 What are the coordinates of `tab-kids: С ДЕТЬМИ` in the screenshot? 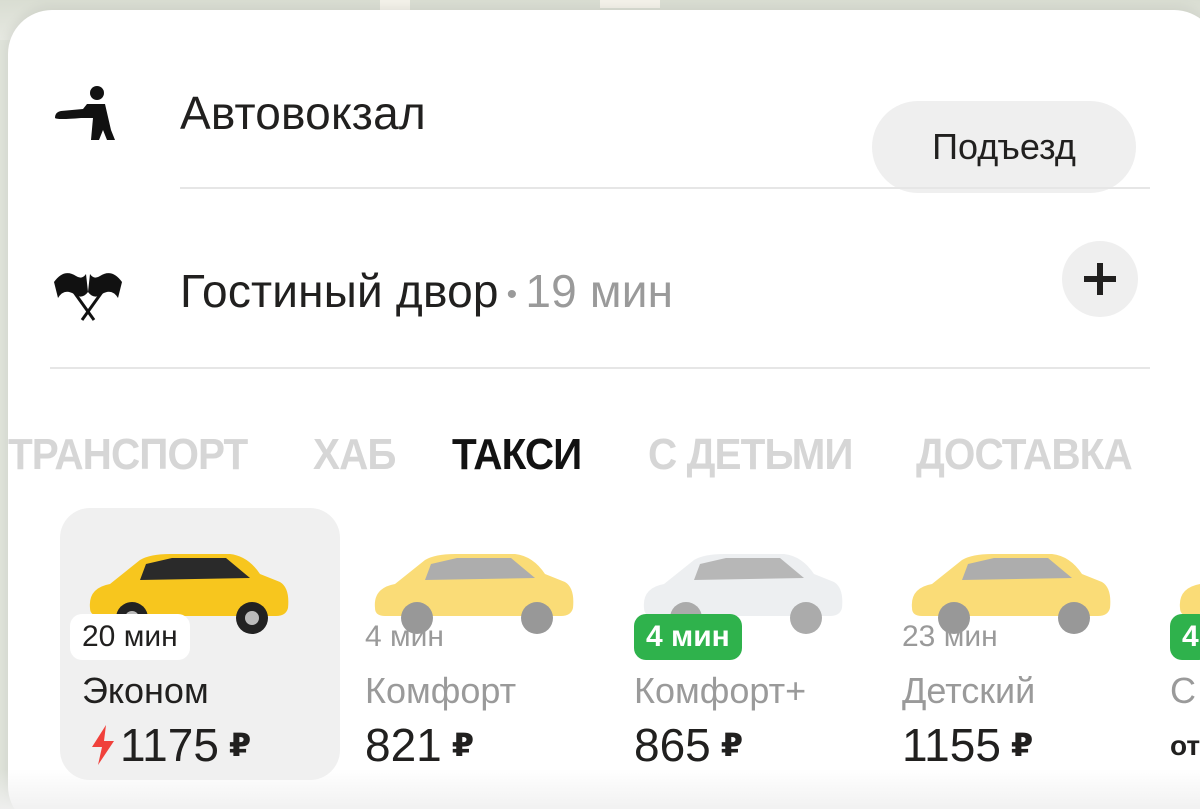 It's located at (751, 455).